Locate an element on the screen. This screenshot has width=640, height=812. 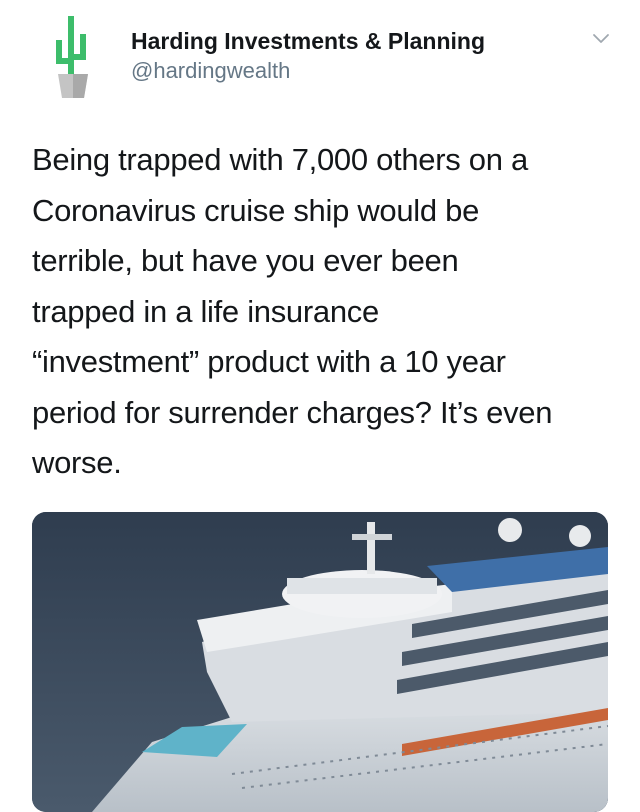
tweet-menu-button is located at coordinates (601, 38).